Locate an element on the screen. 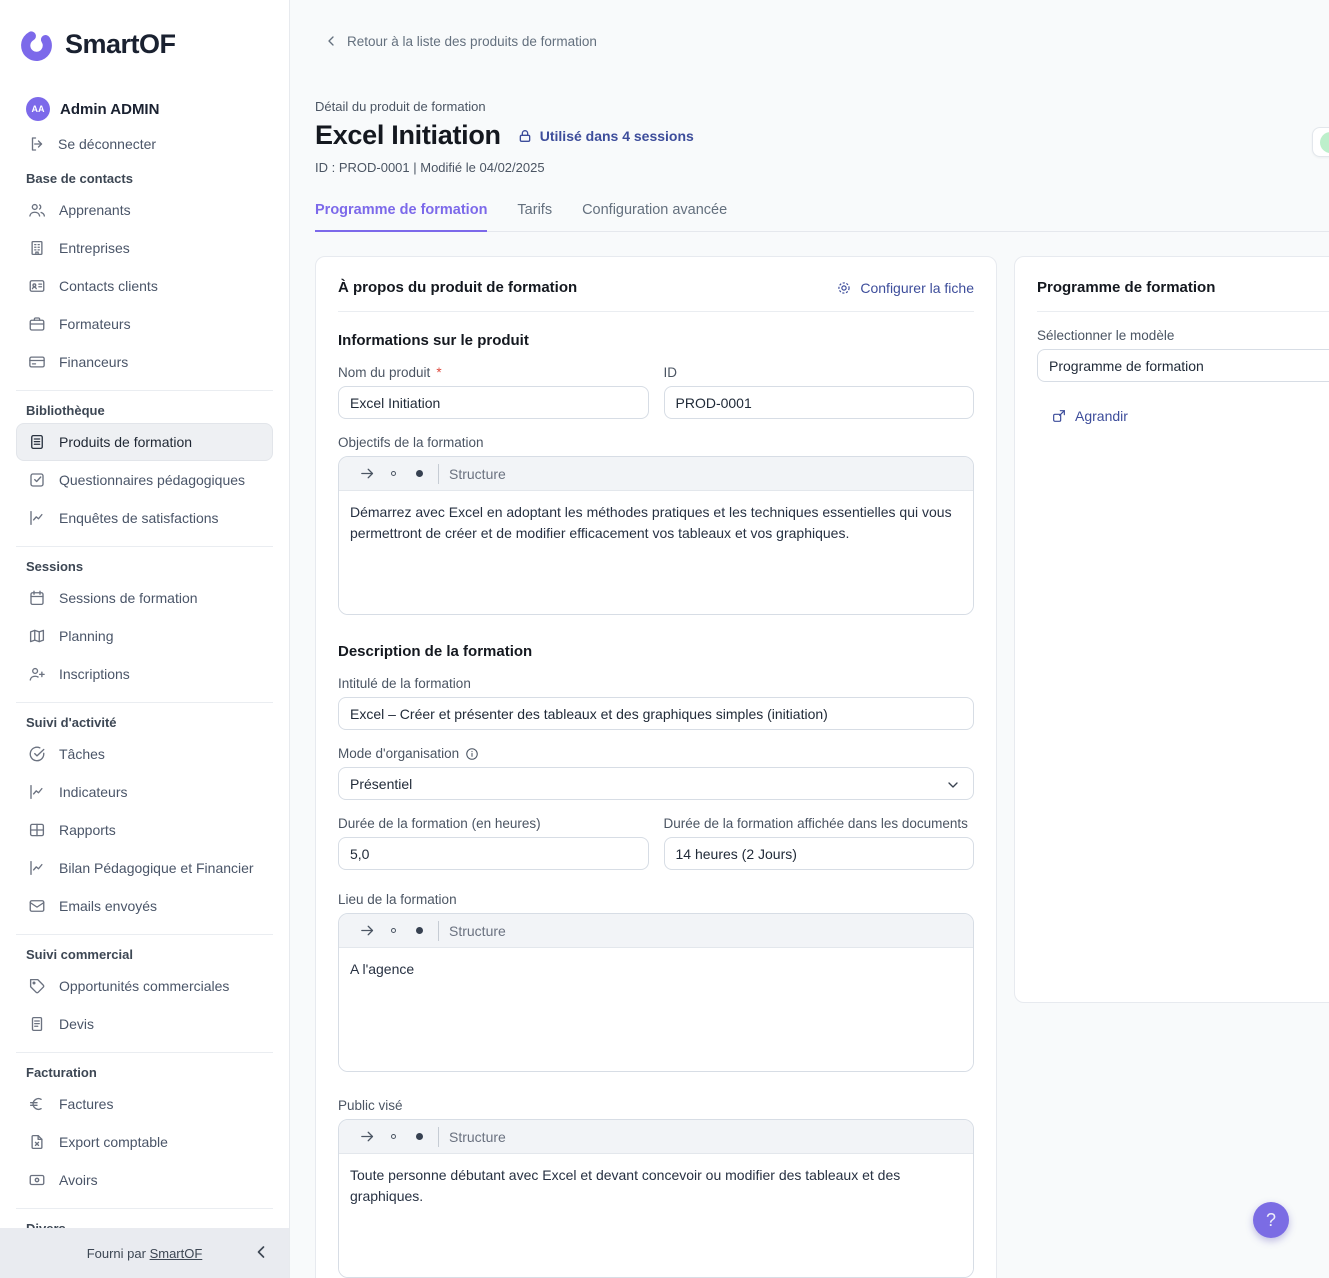  sidebar-item-opportunites: Opportunités commerciales is located at coordinates (144, 986).